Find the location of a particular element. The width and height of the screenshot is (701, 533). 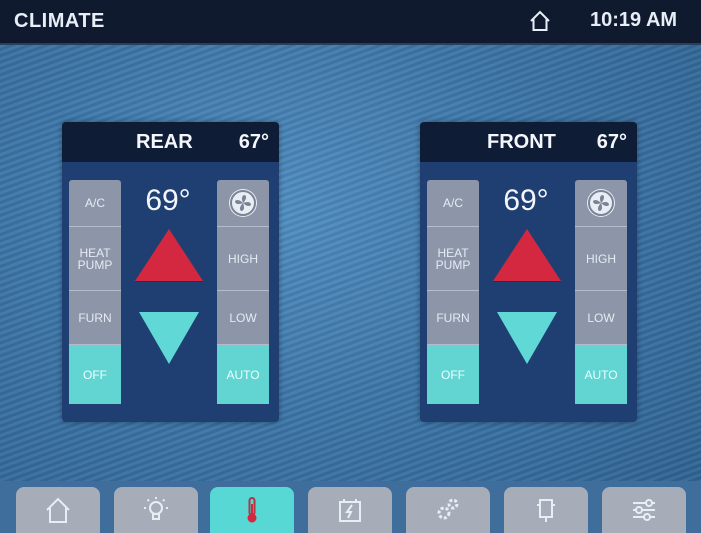

top-bar: CLIMATE 10:19 AM is located at coordinates (350, 22).